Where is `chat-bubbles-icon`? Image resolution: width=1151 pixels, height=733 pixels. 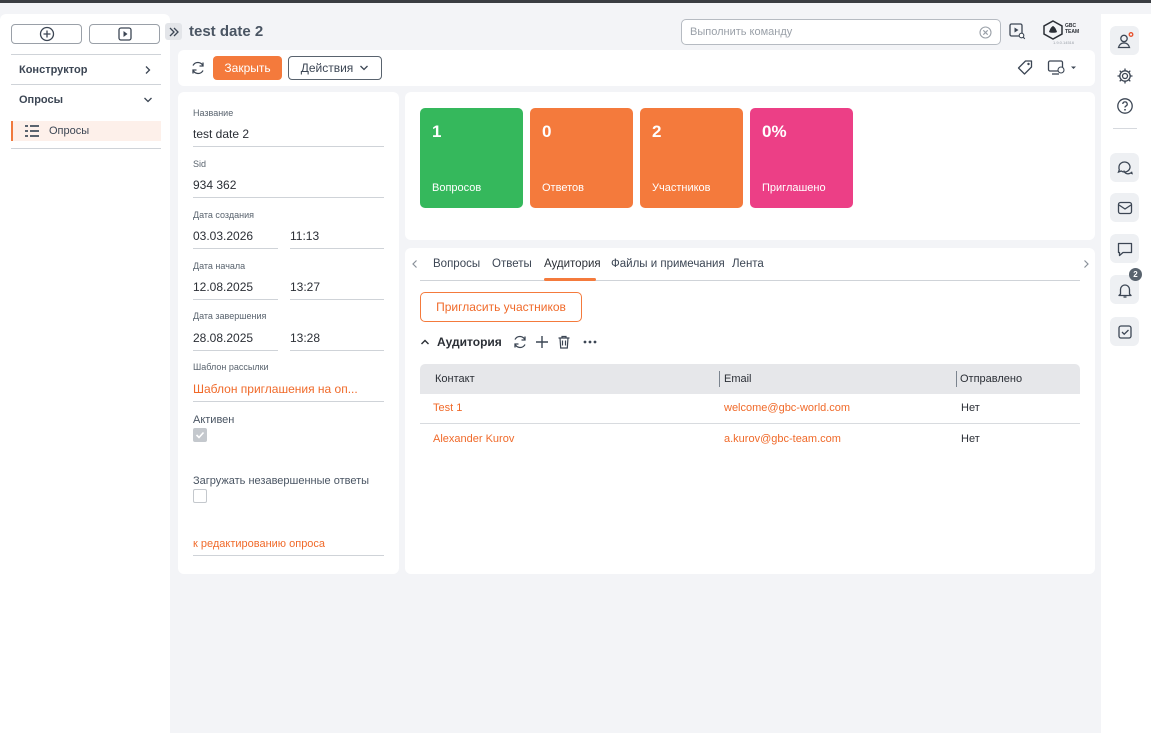
chat-bubbles-icon is located at coordinates (1124, 167).